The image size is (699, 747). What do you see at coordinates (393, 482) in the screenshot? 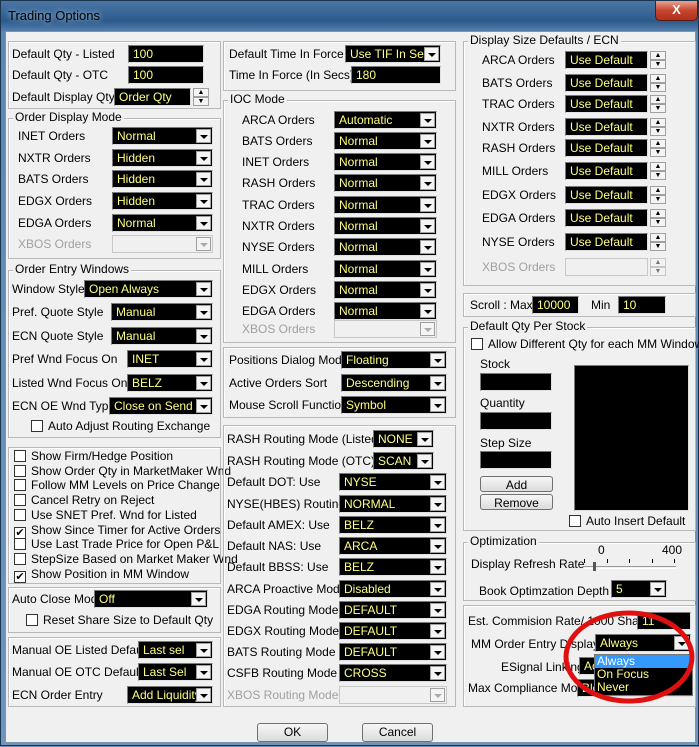
I see `routing-combo: NYSE` at bounding box center [393, 482].